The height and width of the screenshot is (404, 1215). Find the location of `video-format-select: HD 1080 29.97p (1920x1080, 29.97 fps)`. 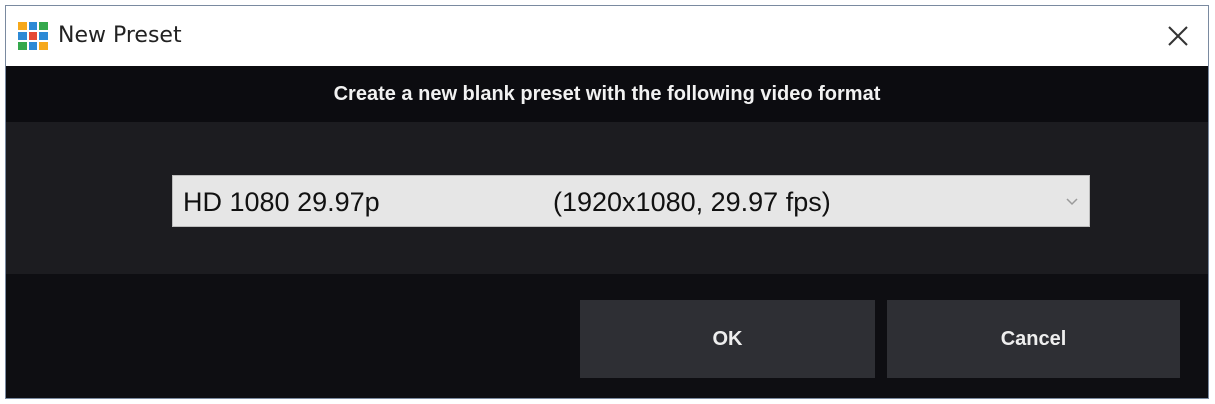

video-format-select: HD 1080 29.97p (1920x1080, 29.97 fps) is located at coordinates (631, 201).